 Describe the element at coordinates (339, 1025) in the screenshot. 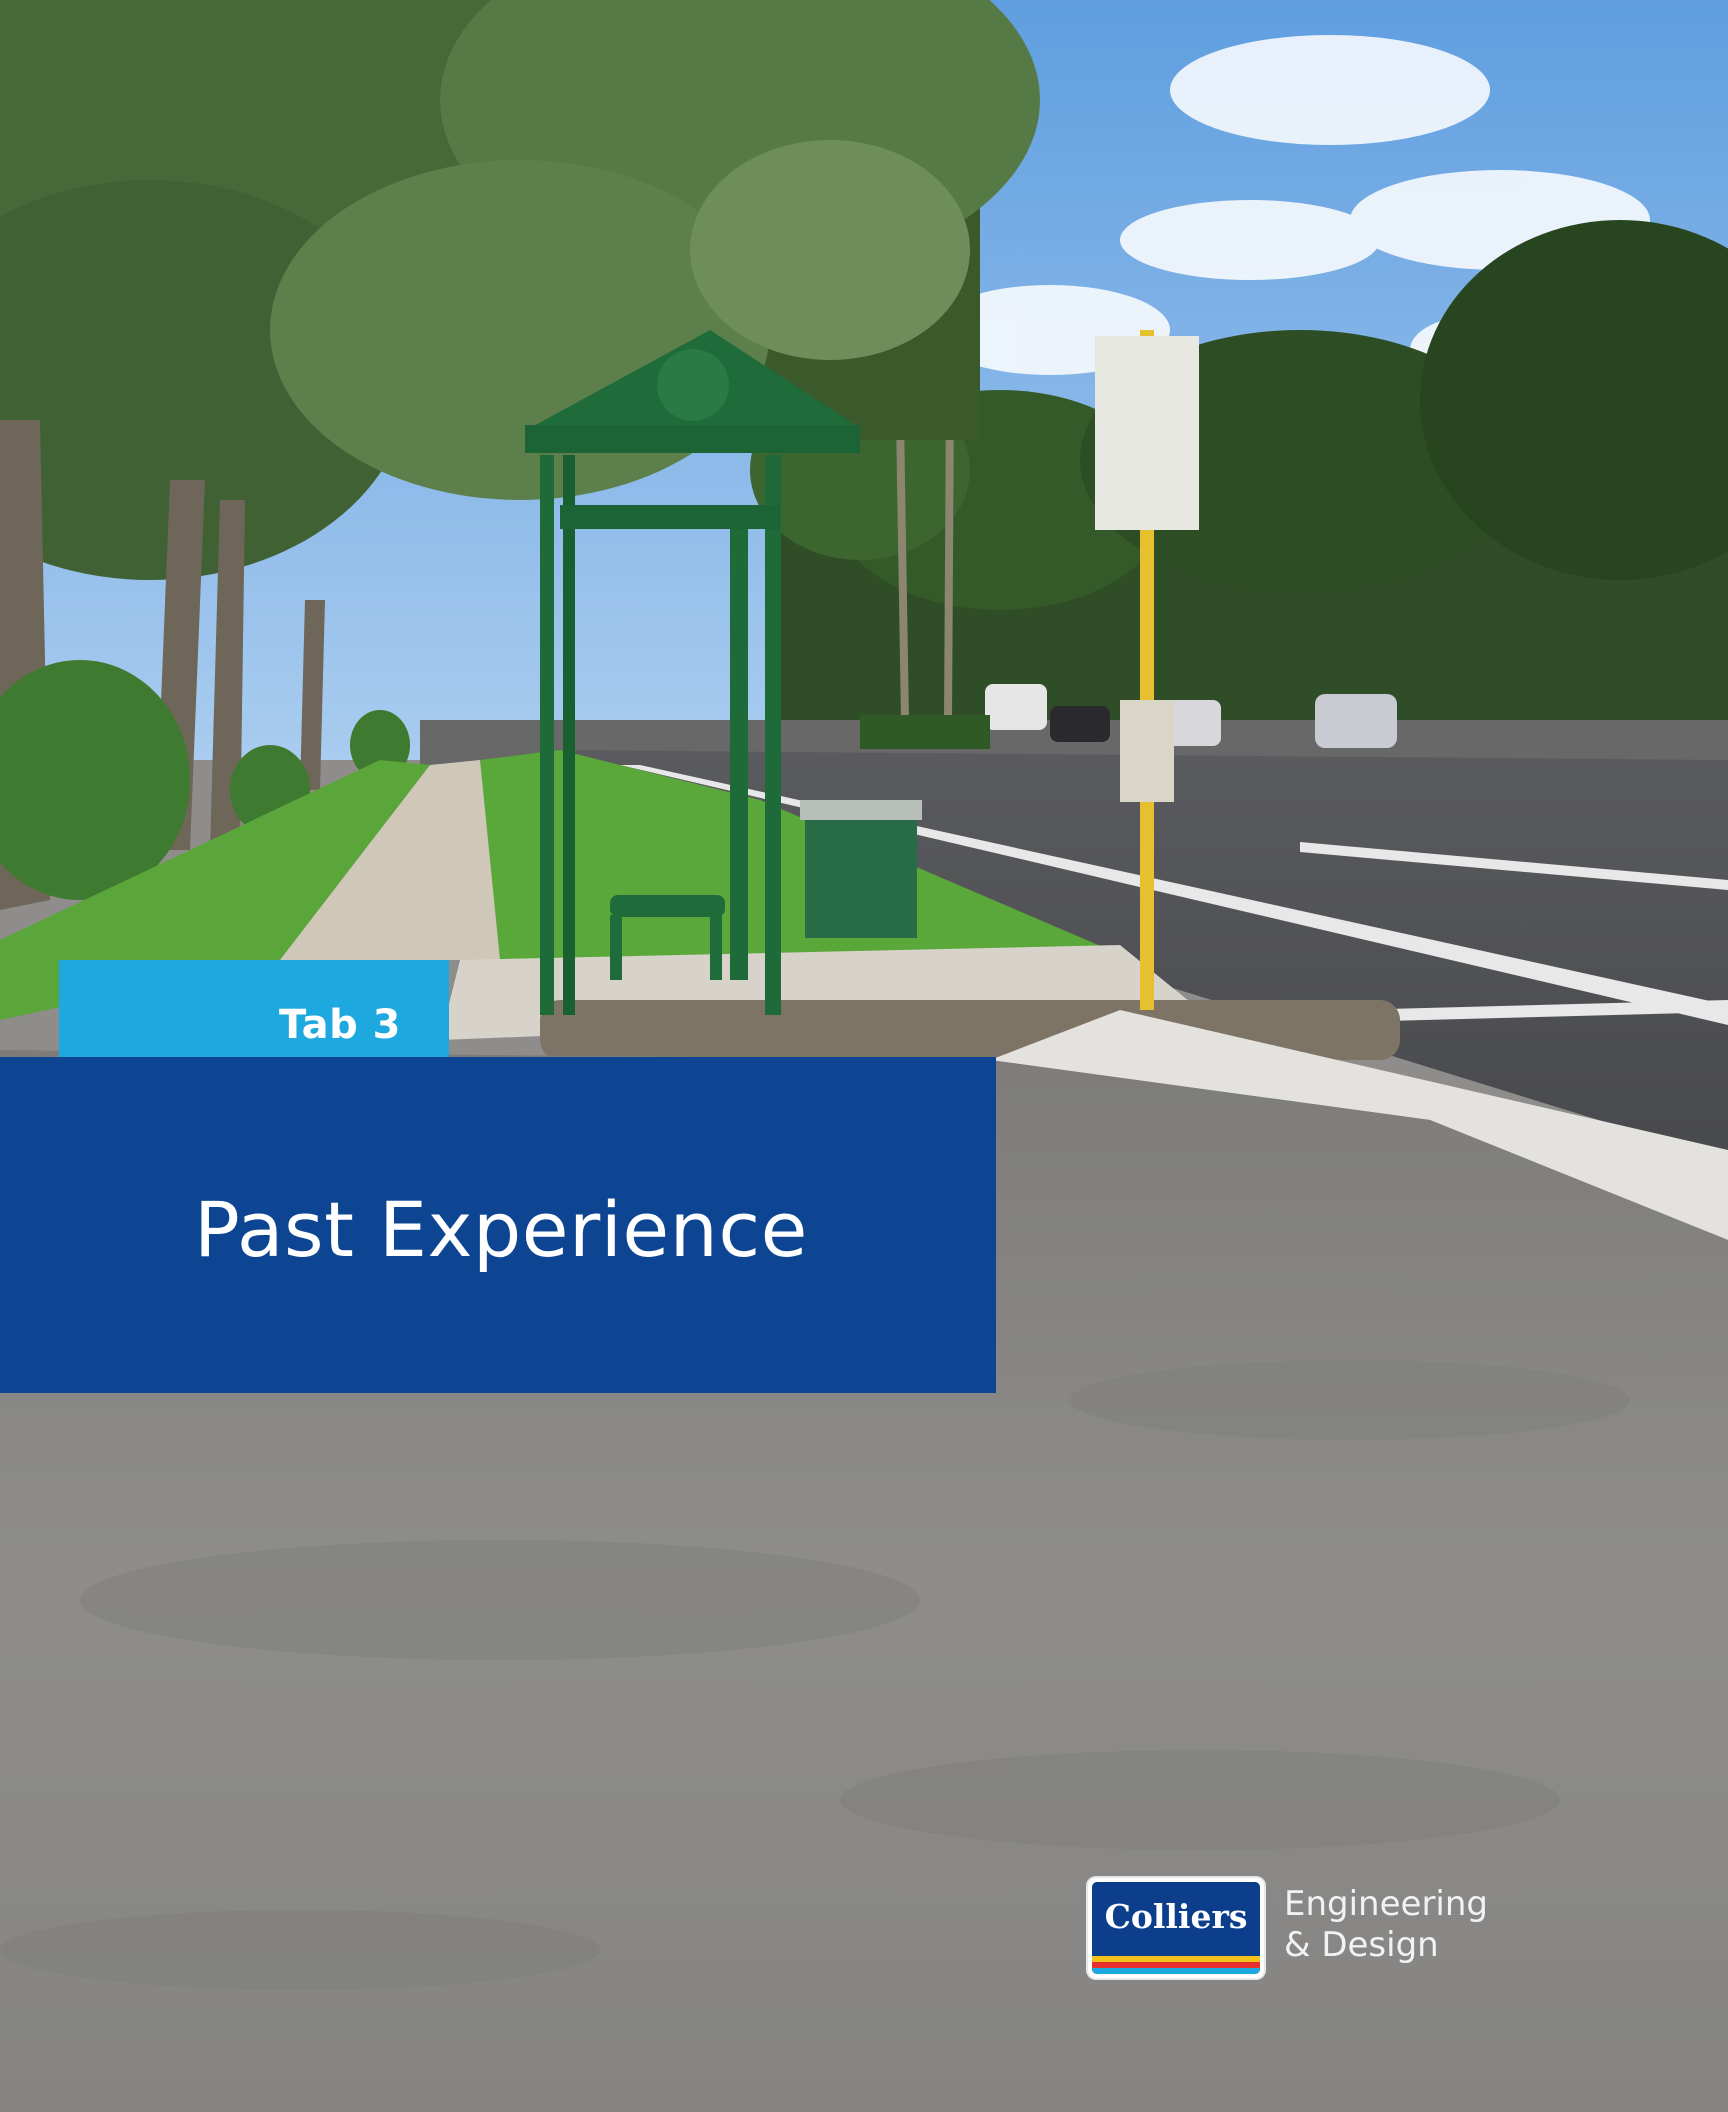

I see `tab-label-text: Tab 3` at that location.